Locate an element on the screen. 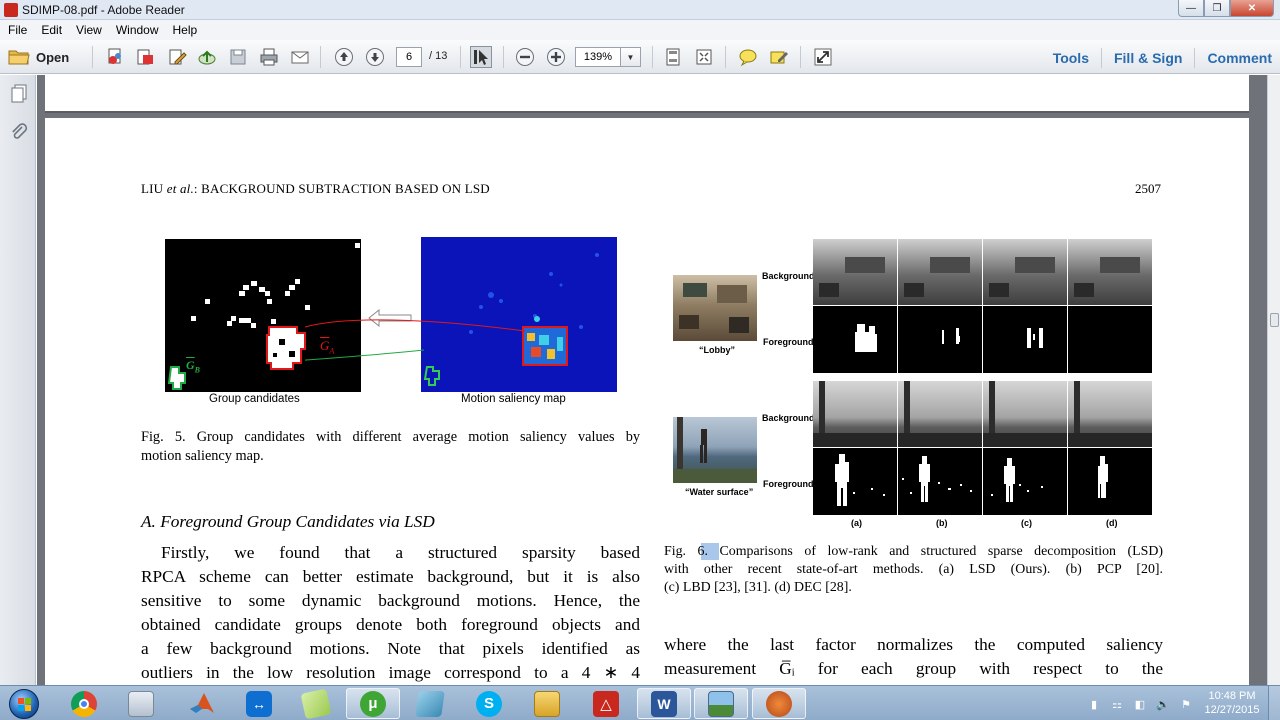  next-page-button is located at coordinates (375, 57).